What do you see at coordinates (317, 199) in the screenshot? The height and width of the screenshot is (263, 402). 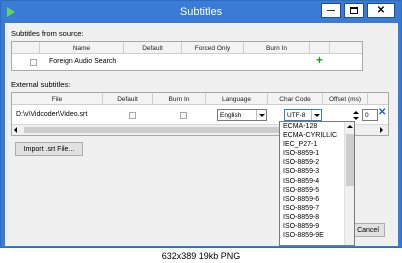 I see `charcode-option: ISO-8859-6` at bounding box center [317, 199].